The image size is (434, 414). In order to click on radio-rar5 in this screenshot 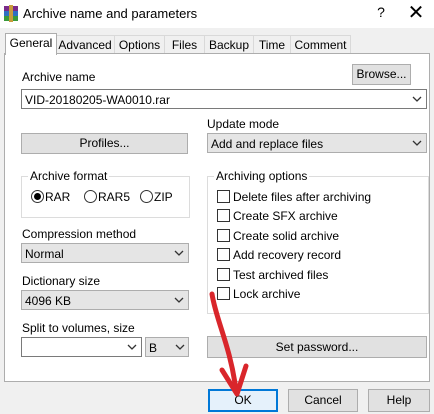, I will do `click(90, 196)`.